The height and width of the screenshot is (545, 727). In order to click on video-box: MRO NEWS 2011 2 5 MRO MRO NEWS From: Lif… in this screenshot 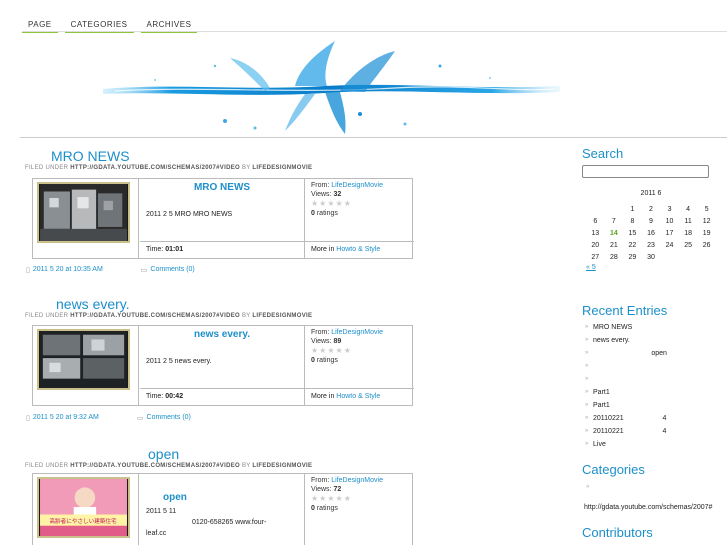, I will do `click(223, 218)`.